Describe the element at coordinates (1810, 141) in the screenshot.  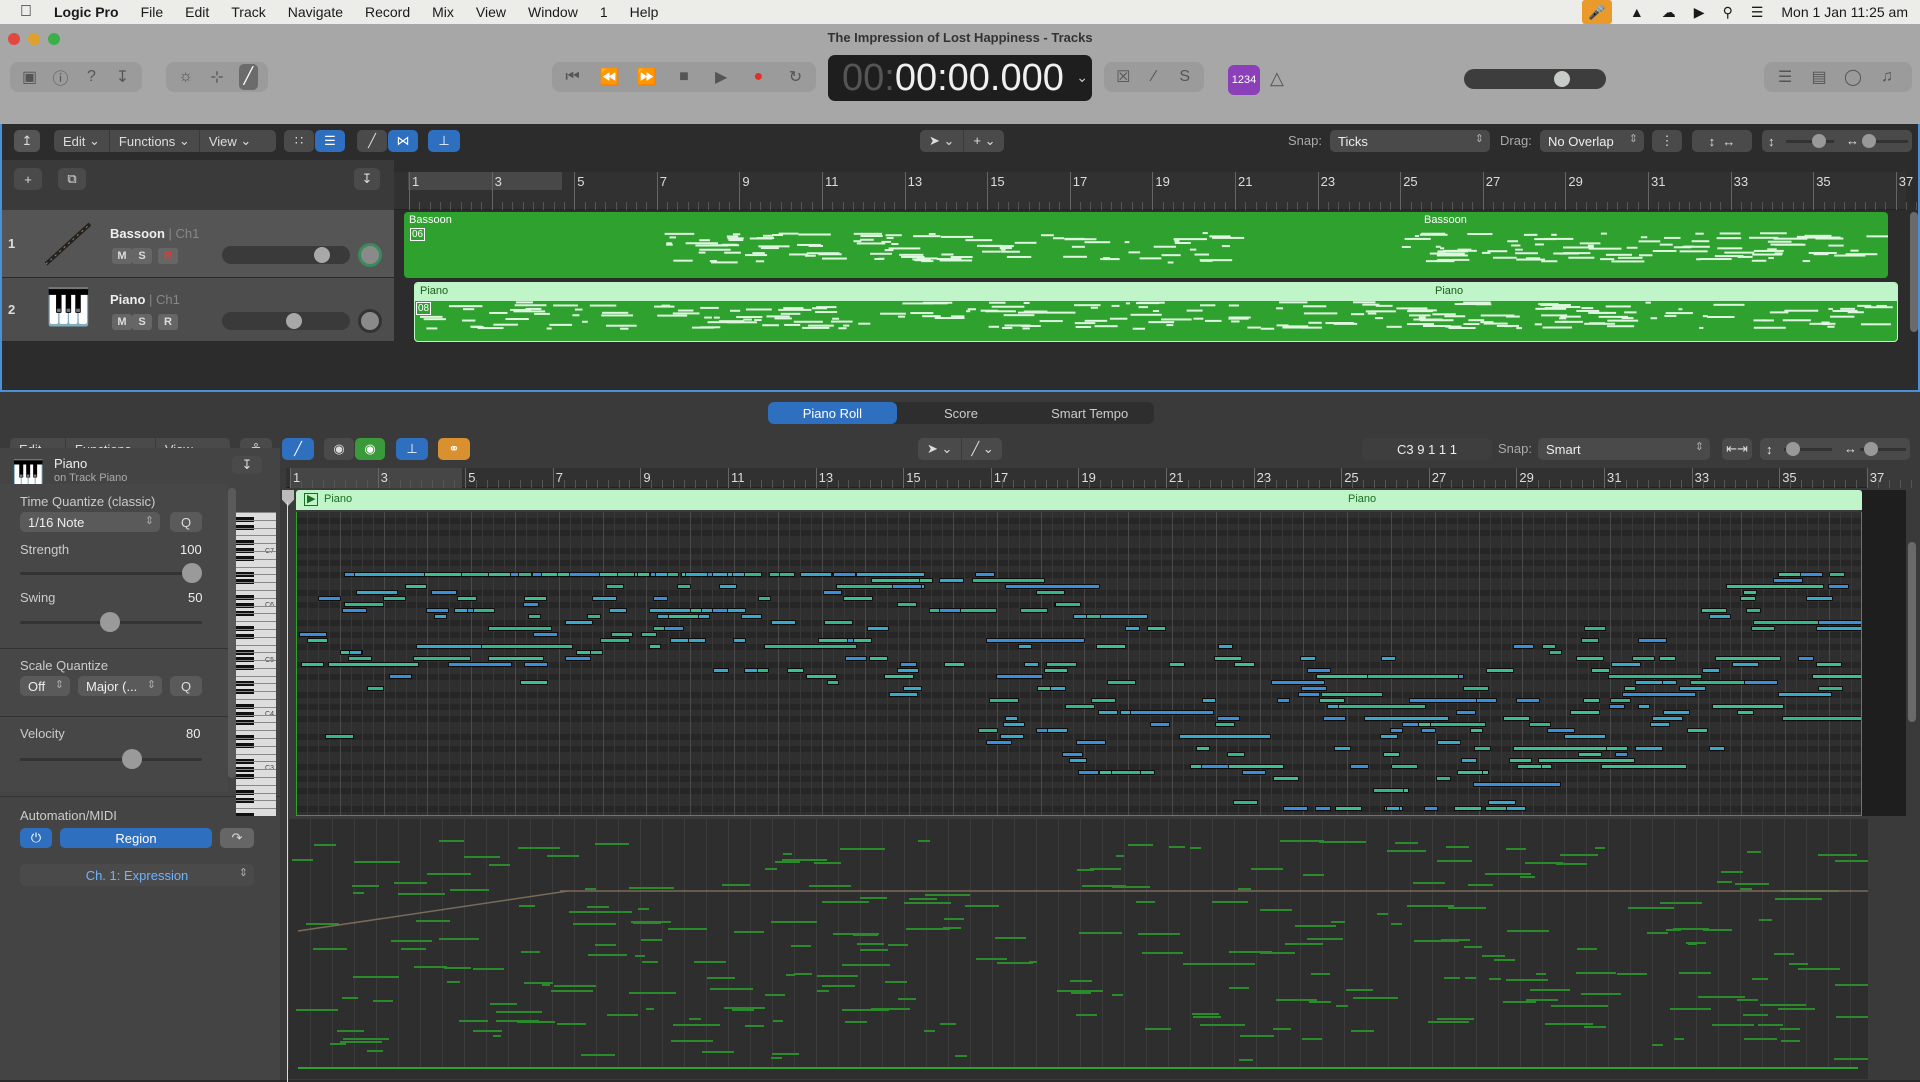
I see `vertical-zoom-track` at that location.